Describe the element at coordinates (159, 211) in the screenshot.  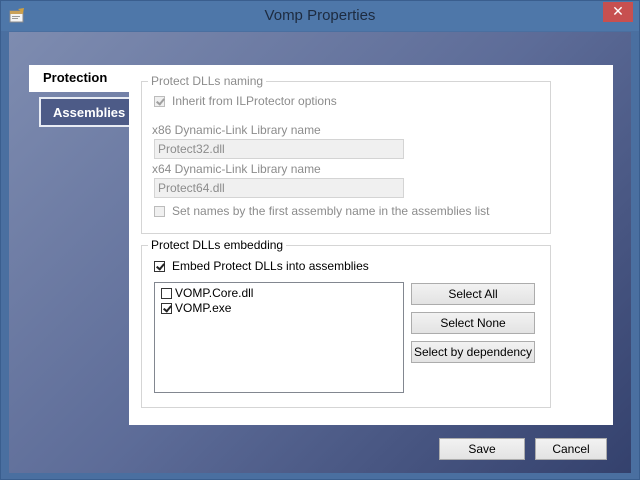
I see `setnames-checkbox` at that location.